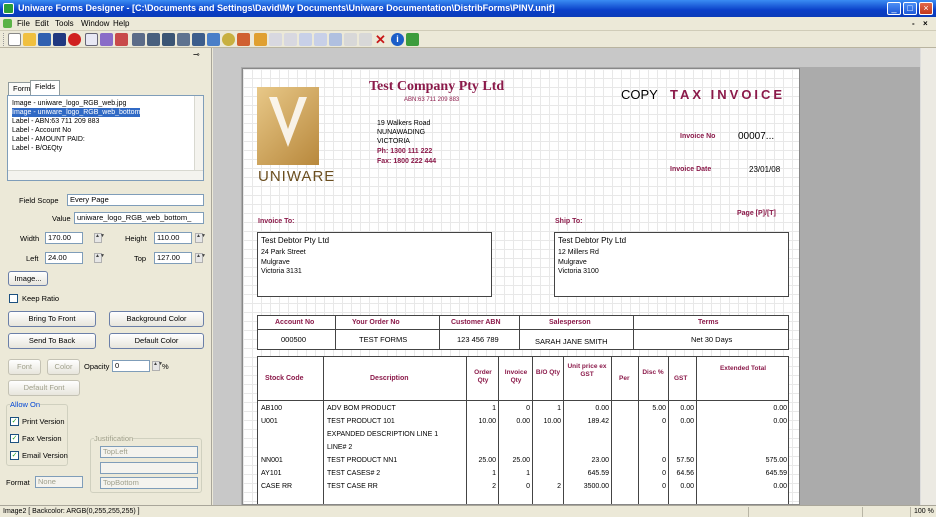 This screenshot has width=936, height=517. What do you see at coordinates (483, 377) in the screenshot?
I see `col-header: Order Qty` at bounding box center [483, 377].